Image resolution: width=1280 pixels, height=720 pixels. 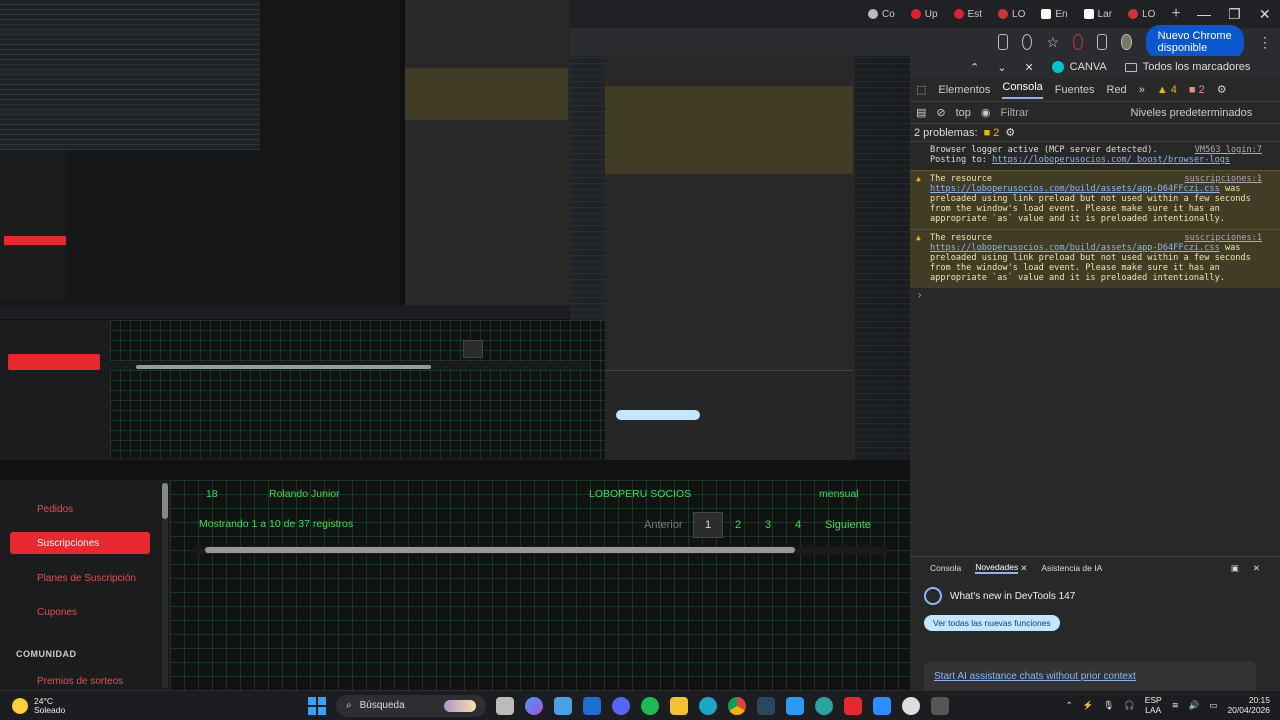 What do you see at coordinates (766, 705) in the screenshot?
I see `steam-icon` at bounding box center [766, 705].